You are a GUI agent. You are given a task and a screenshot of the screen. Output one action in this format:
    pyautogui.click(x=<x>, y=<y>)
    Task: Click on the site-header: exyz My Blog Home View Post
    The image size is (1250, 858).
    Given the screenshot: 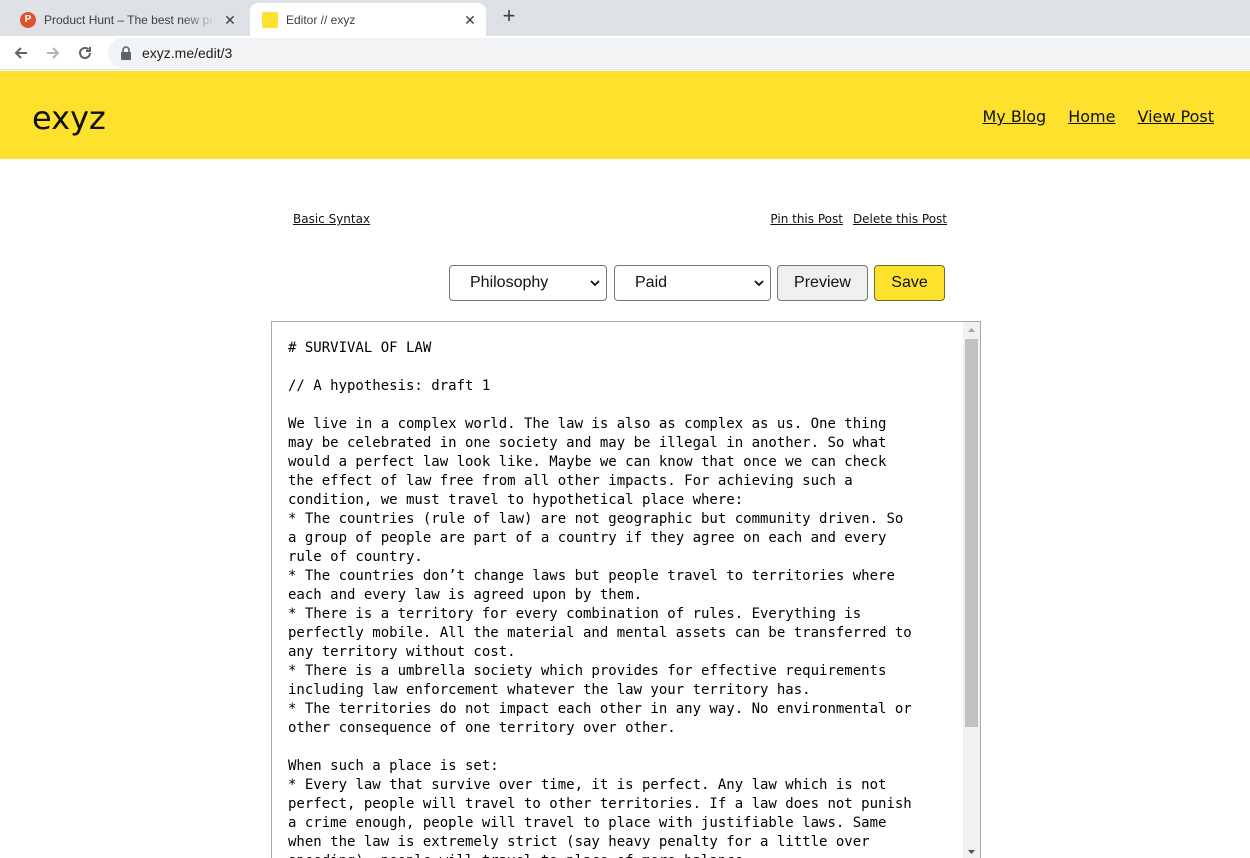 What is the action you would take?
    pyautogui.click(x=625, y=115)
    